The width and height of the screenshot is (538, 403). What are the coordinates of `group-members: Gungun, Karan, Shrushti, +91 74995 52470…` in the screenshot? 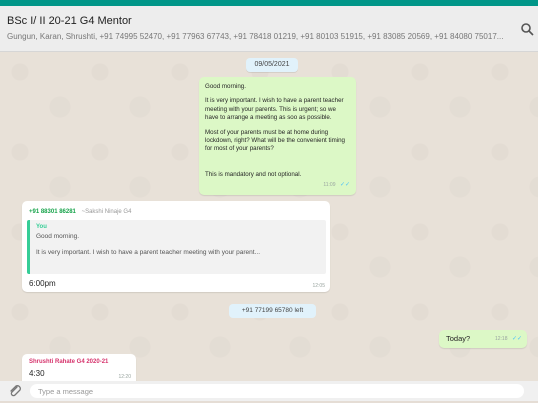 It's located at (255, 36).